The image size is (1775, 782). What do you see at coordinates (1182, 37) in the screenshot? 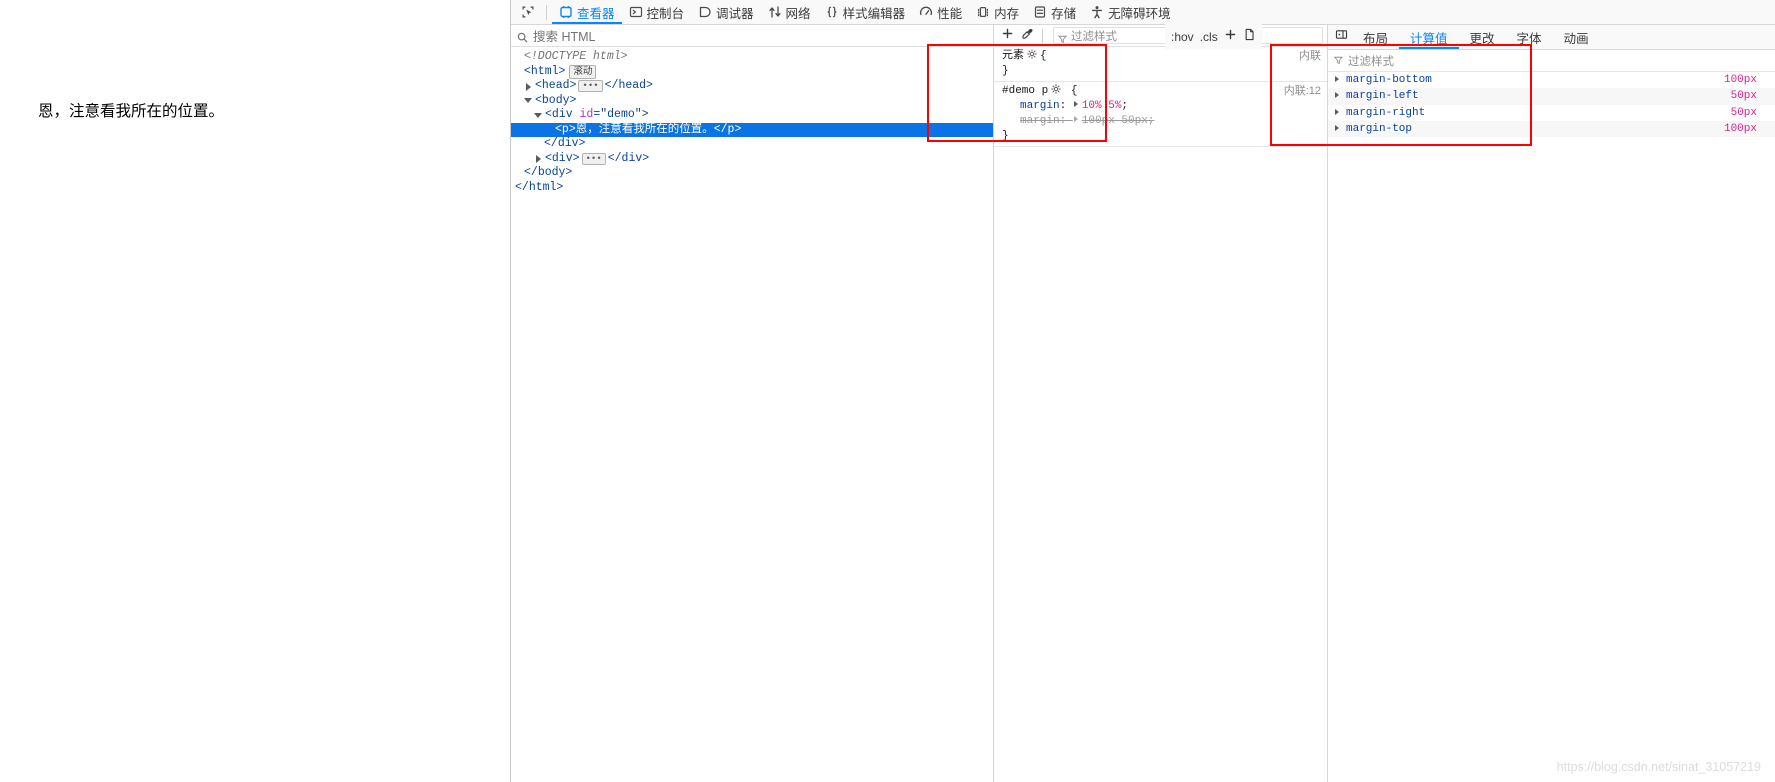
I see `hov-button: :hov` at bounding box center [1182, 37].